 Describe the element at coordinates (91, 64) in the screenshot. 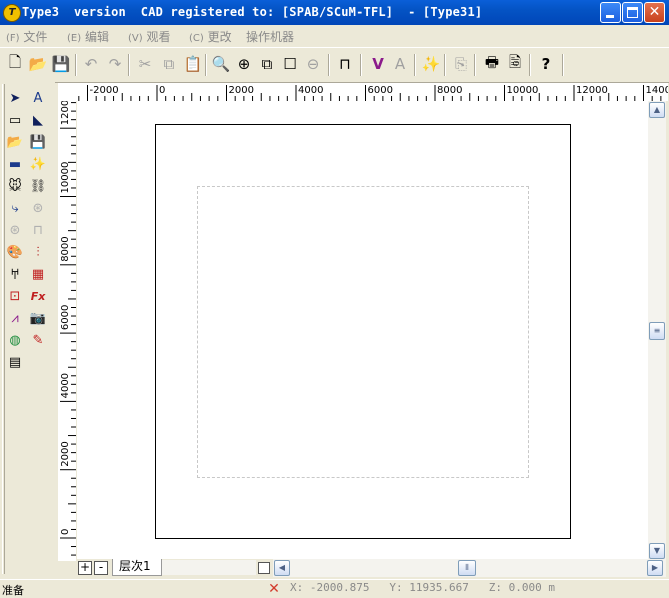

I see `undo-button: ↶` at that location.